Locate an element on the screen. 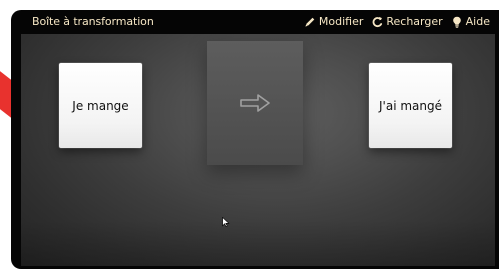  right-arrow-icon is located at coordinates (255, 103).